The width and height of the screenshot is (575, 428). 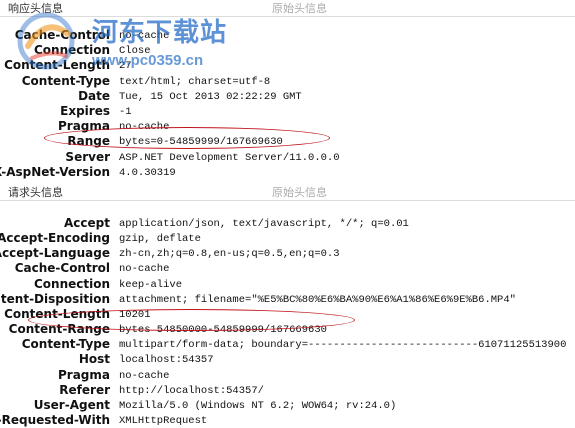 I want to click on header-name: User-Agent, so click(x=71, y=404).